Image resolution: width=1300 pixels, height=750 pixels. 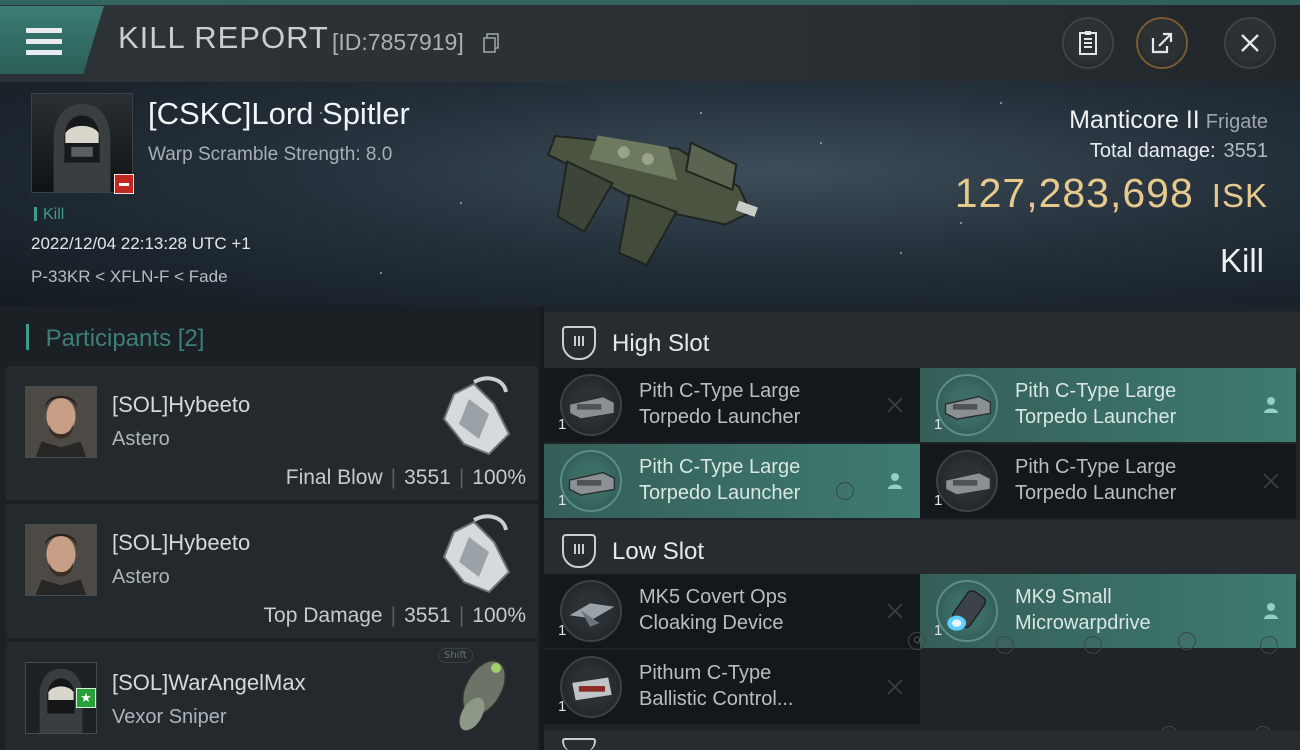 I want to click on ballistic-control-icon, so click(x=591, y=687).